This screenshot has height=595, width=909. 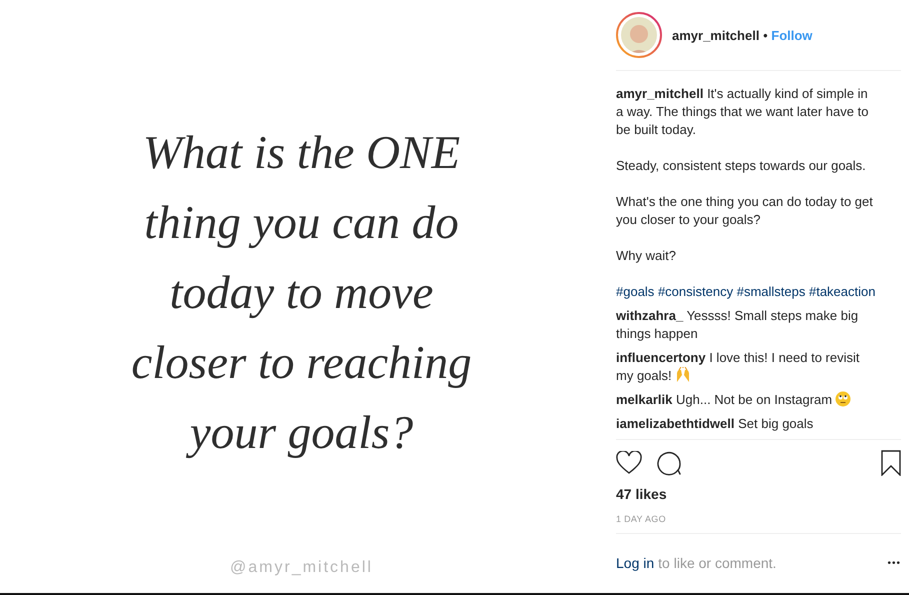 I want to click on bookmark-icon, so click(x=891, y=463).